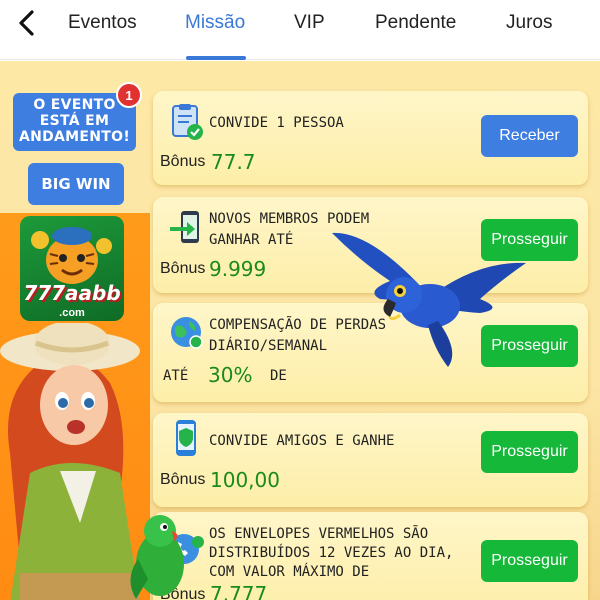 The width and height of the screenshot is (600, 600). I want to click on bonus-value: 77.7, so click(233, 162).